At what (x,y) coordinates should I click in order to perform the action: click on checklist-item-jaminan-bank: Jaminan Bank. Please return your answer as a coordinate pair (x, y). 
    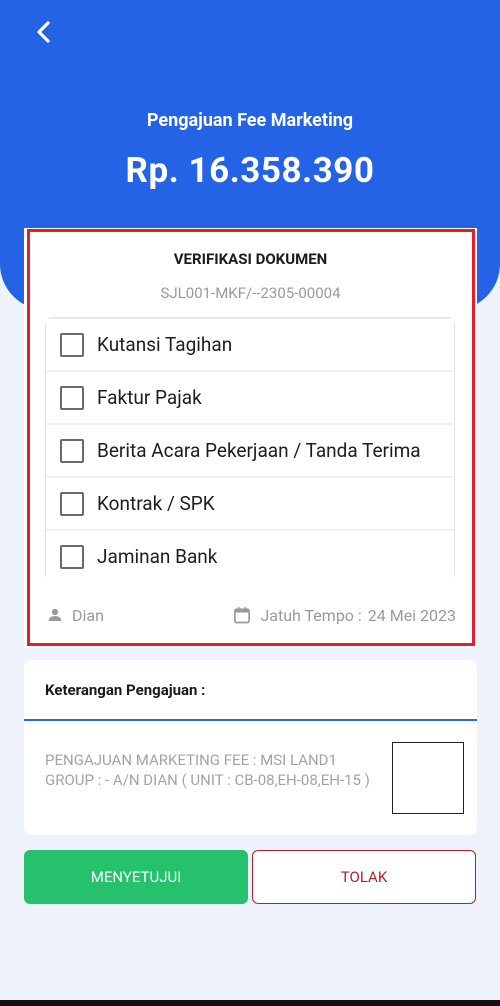
    Looking at the image, I should click on (250, 556).